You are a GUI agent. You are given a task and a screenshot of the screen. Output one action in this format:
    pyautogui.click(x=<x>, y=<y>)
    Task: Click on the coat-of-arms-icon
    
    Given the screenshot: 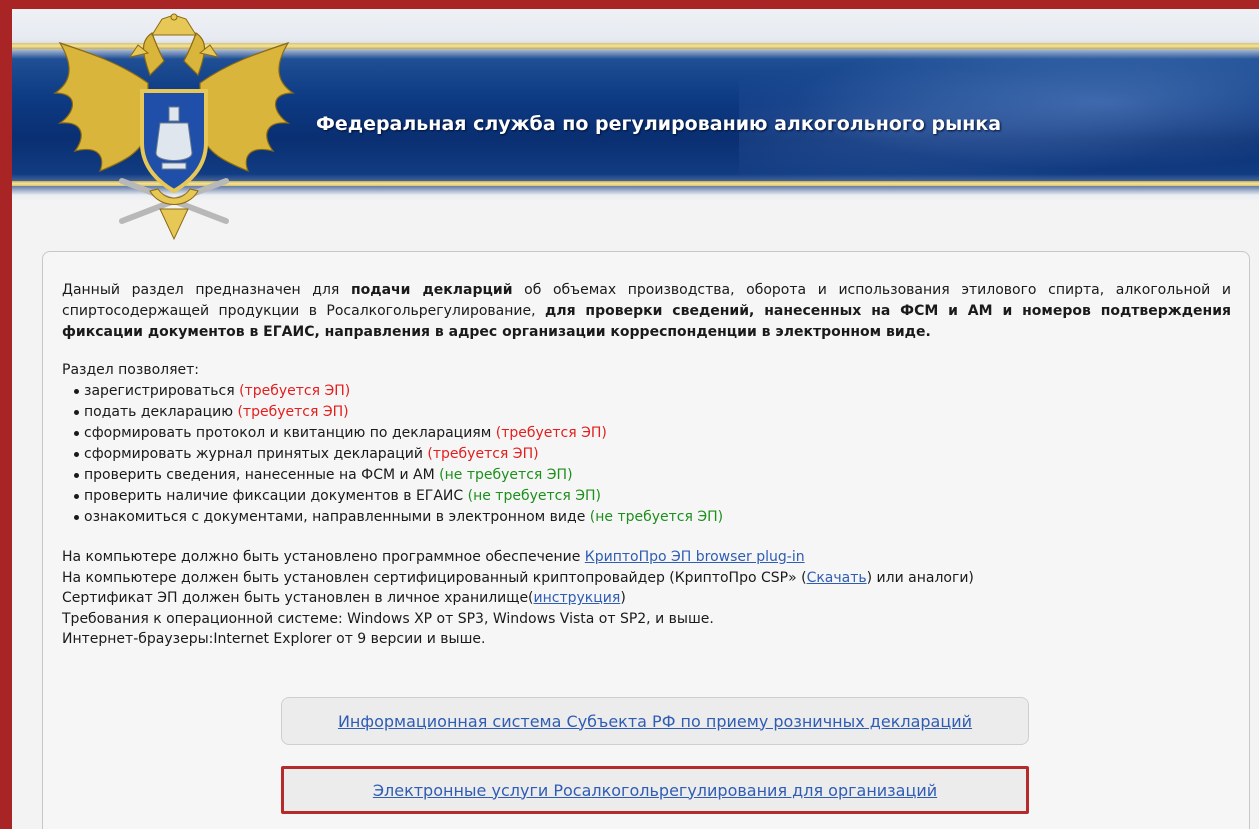 What is the action you would take?
    pyautogui.click(x=174, y=127)
    